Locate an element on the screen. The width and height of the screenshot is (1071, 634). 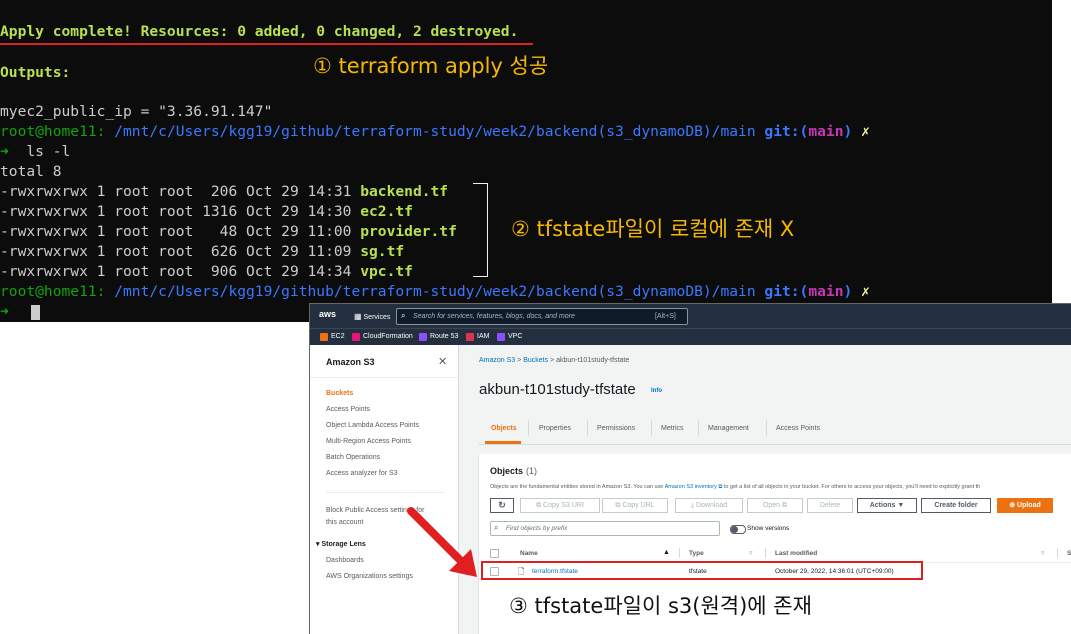
external-link-icon: ⧉ is located at coordinates (720, 487).